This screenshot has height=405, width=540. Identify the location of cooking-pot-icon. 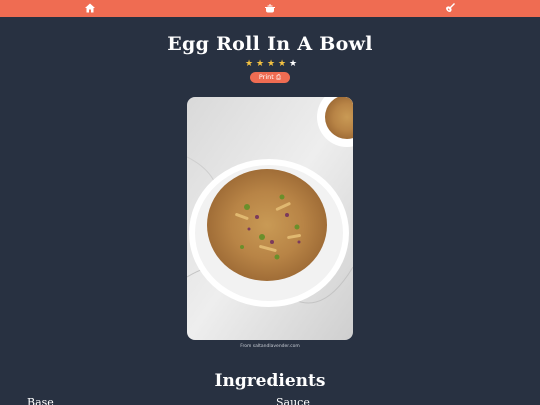
(270, 8).